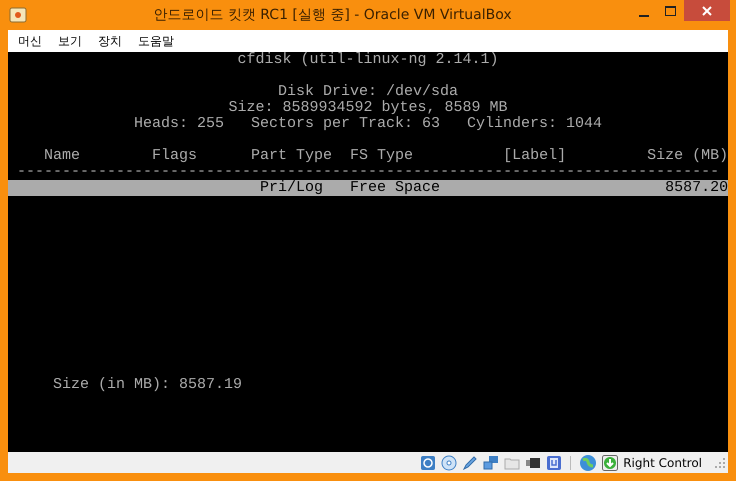  I want to click on optical-disc-icon, so click(449, 462).